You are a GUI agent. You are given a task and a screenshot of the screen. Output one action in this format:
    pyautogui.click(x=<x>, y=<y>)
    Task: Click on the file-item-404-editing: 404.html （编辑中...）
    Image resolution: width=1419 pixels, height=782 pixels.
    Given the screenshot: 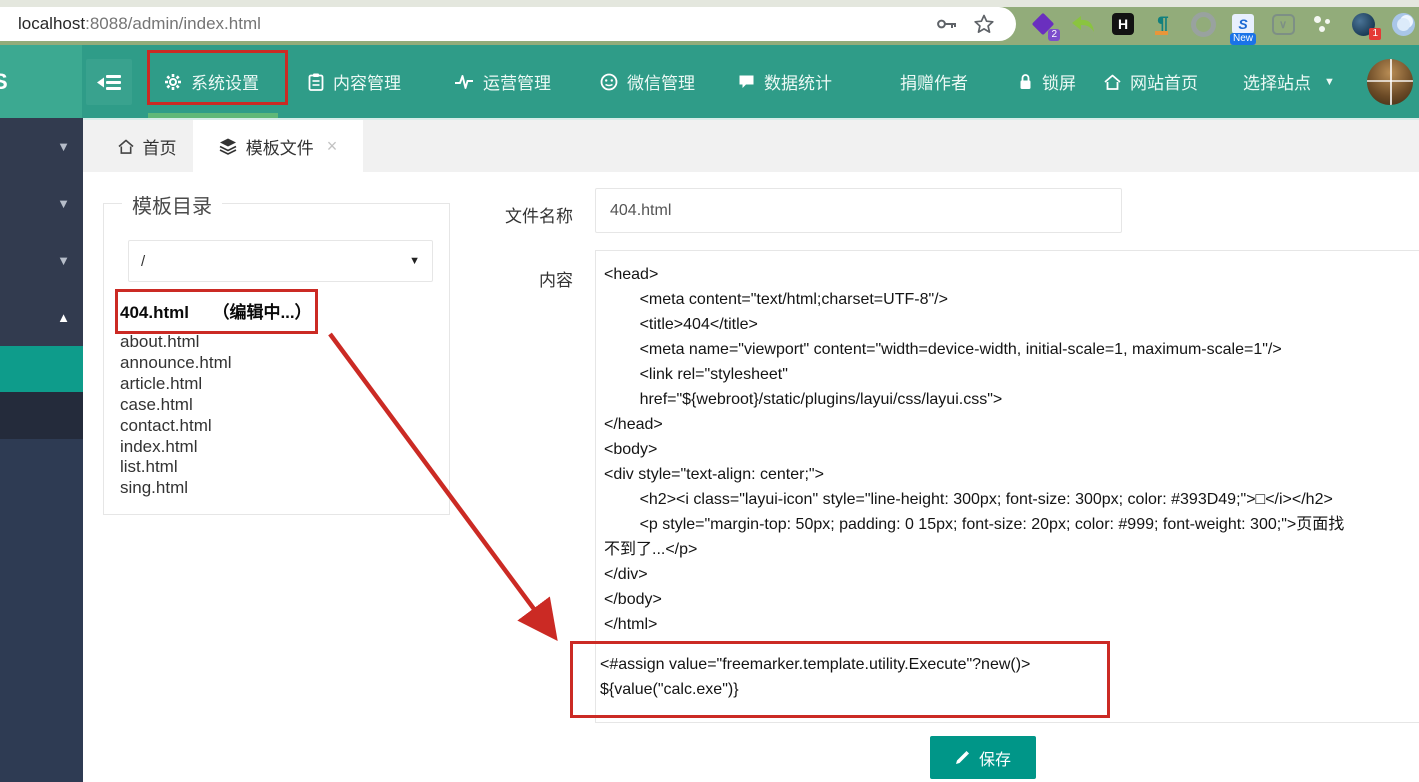 What is the action you would take?
    pyautogui.click(x=216, y=310)
    